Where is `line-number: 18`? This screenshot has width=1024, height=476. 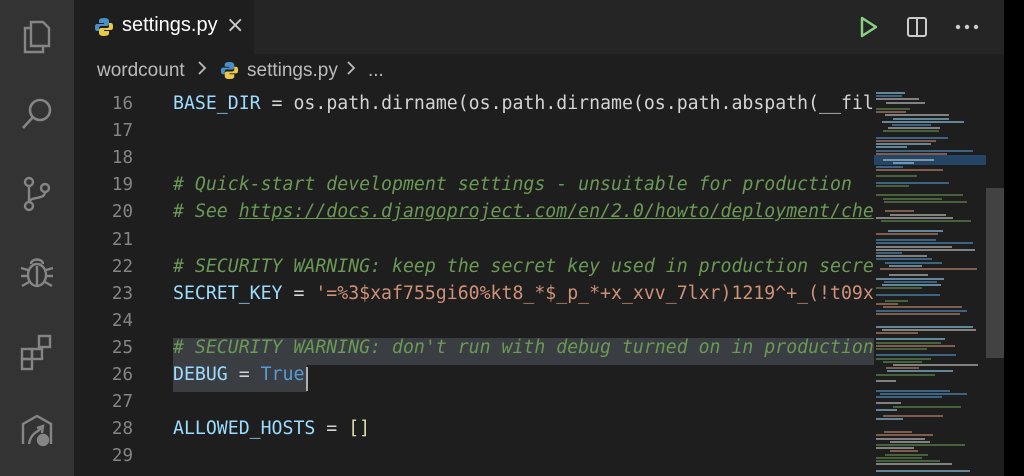
line-number: 18 is located at coordinates (122, 158).